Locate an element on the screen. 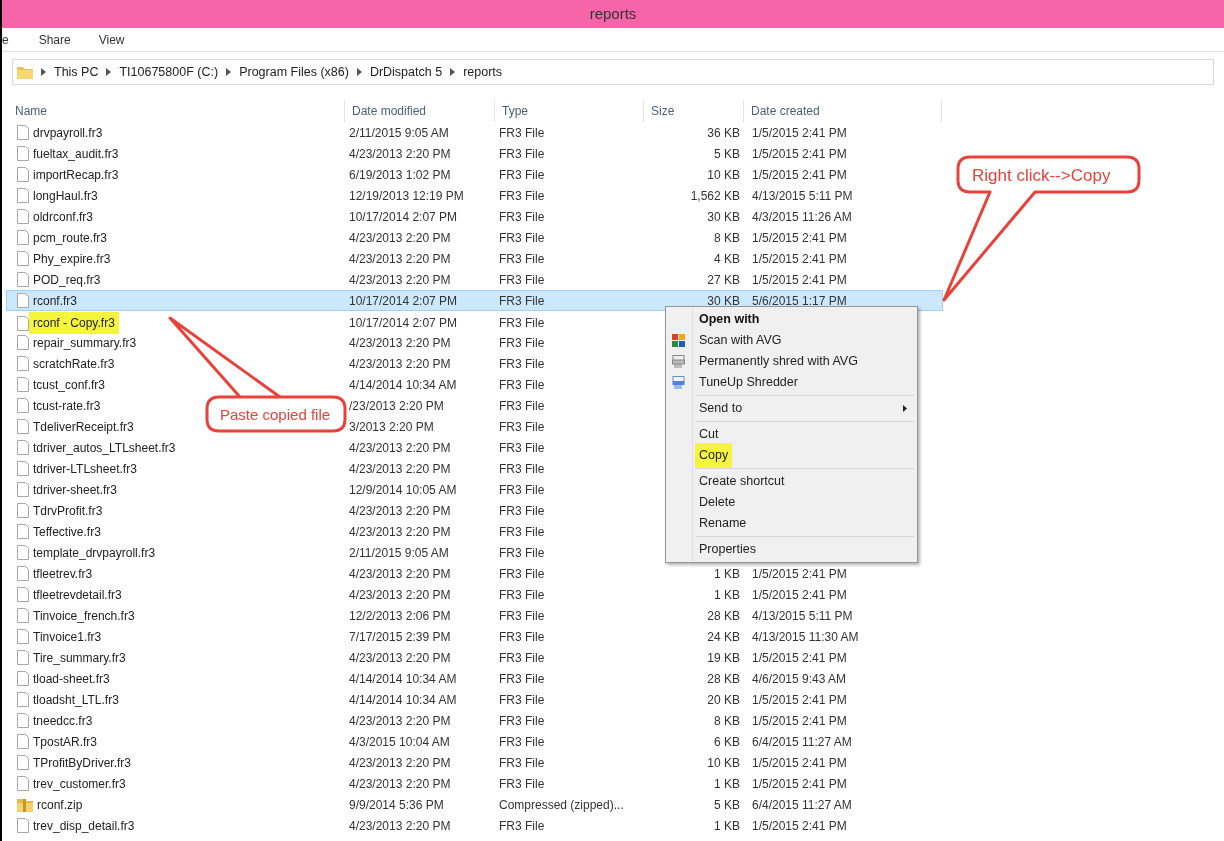  selected-row: rconf.fr3 10/17/2014 2:07 PM FR3 File 30 KB 5/6/2015 1:17 PM is located at coordinates (474, 300).